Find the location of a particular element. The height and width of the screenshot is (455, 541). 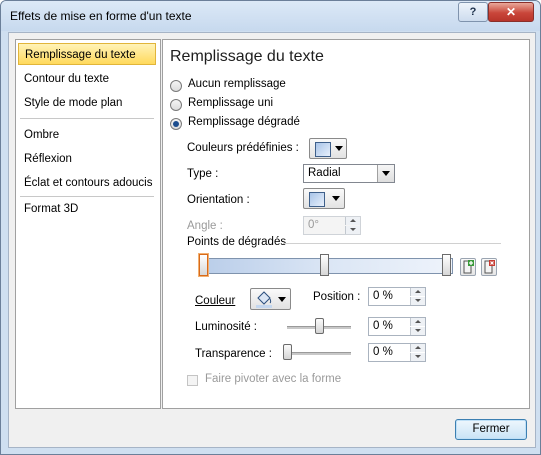

transparency-value: 0 % is located at coordinates (383, 352).